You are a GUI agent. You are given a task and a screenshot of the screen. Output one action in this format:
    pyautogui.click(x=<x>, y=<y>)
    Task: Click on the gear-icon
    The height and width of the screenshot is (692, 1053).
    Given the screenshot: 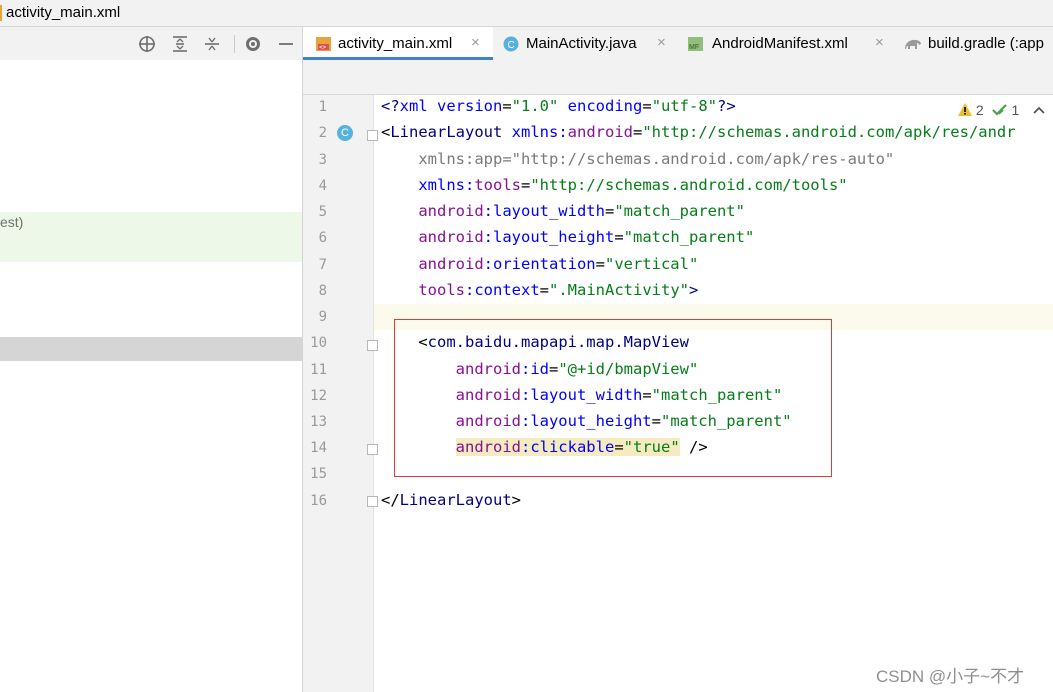 What is the action you would take?
    pyautogui.click(x=253, y=44)
    